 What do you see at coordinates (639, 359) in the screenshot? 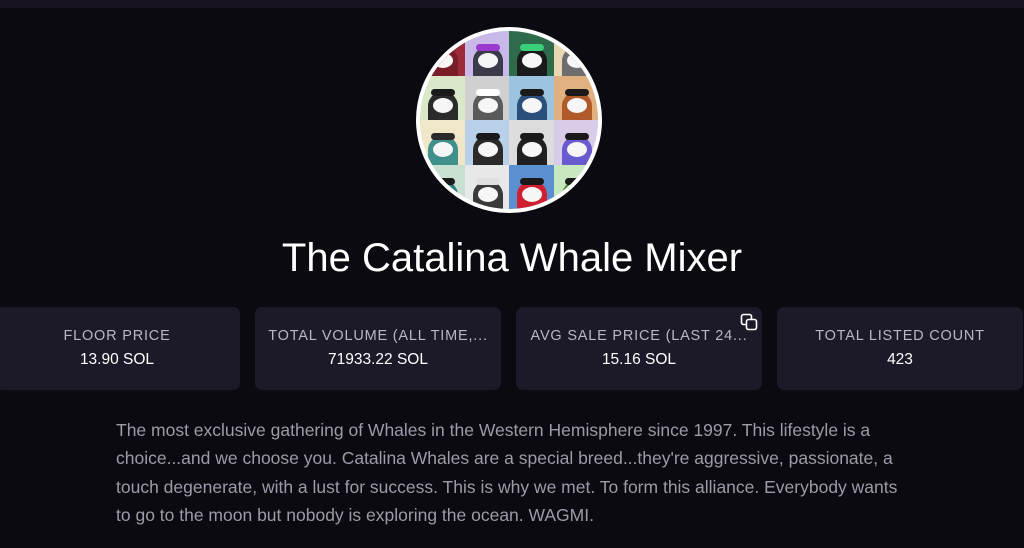
I see `stat-value: 15.16 SOL` at bounding box center [639, 359].